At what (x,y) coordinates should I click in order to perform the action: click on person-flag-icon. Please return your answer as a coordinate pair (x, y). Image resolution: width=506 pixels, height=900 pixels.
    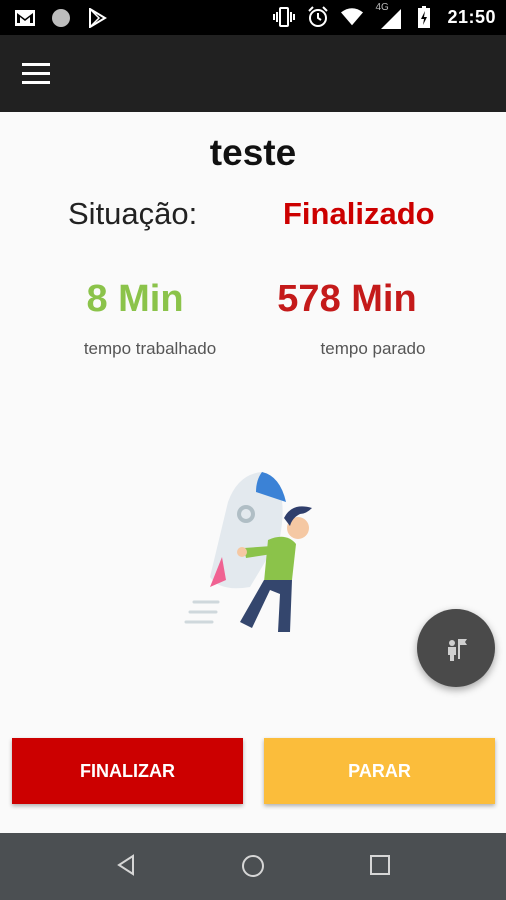
    Looking at the image, I should click on (457, 650).